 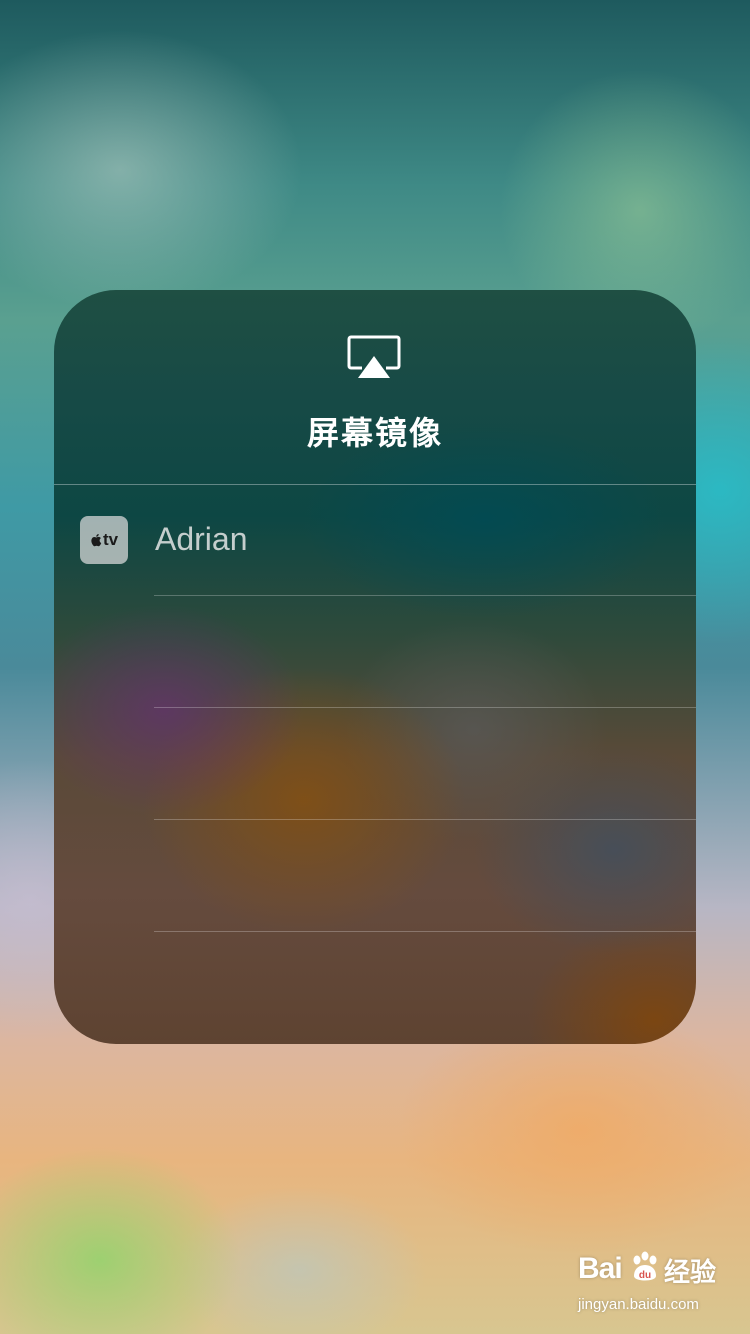 What do you see at coordinates (96, 540) in the screenshot?
I see `apple-logo-icon` at bounding box center [96, 540].